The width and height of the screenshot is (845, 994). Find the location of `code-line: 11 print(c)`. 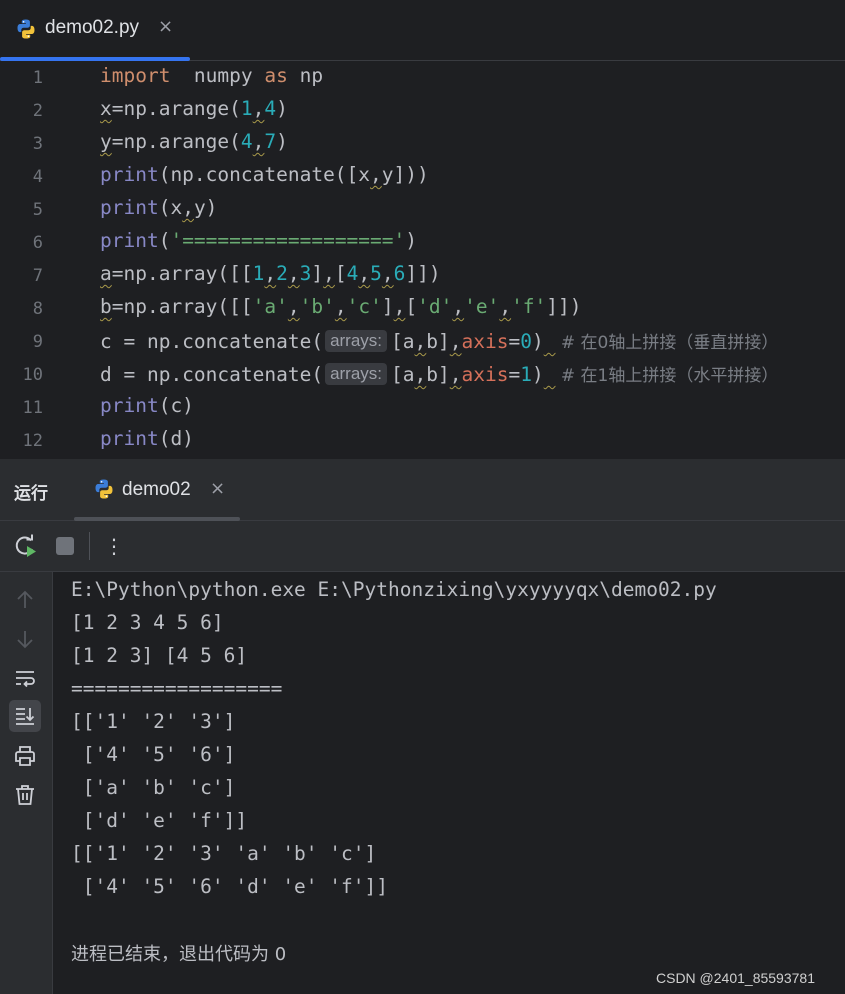

code-line: 11 print(c) is located at coordinates (422, 407).